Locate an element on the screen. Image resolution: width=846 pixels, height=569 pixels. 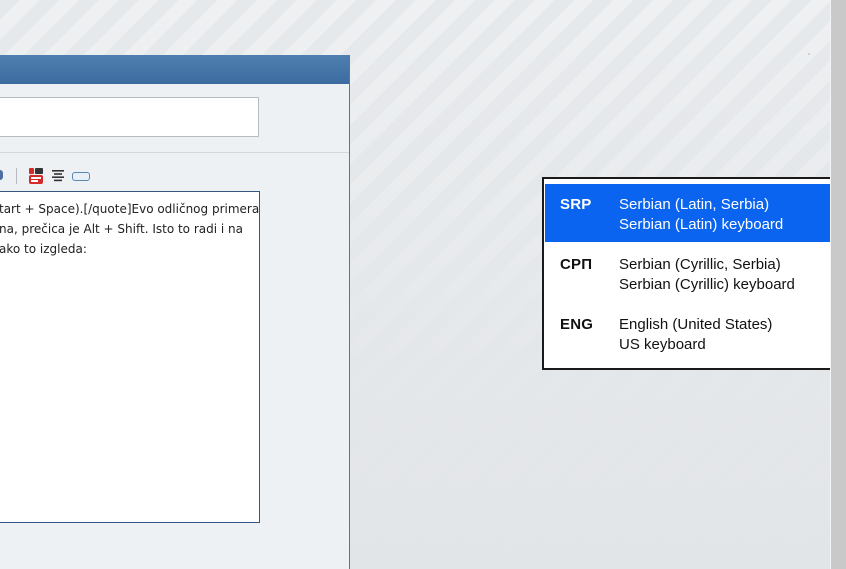
language-code: СРП is located at coordinates (576, 264).